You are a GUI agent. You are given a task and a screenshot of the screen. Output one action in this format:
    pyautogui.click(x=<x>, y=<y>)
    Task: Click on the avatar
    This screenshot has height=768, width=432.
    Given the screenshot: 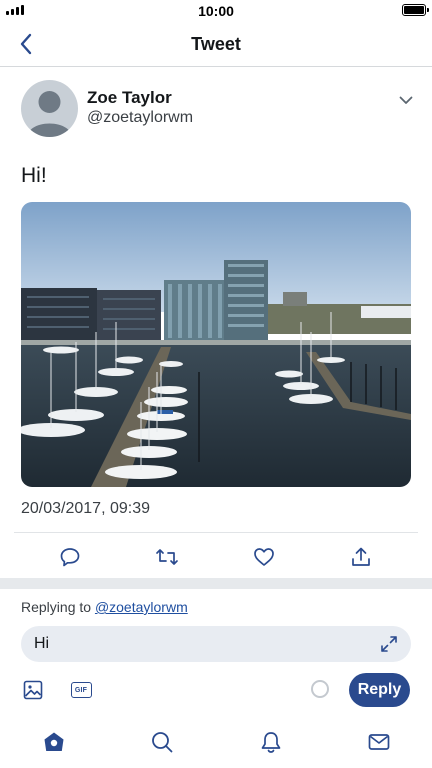 What is the action you would take?
    pyautogui.click(x=49, y=108)
    